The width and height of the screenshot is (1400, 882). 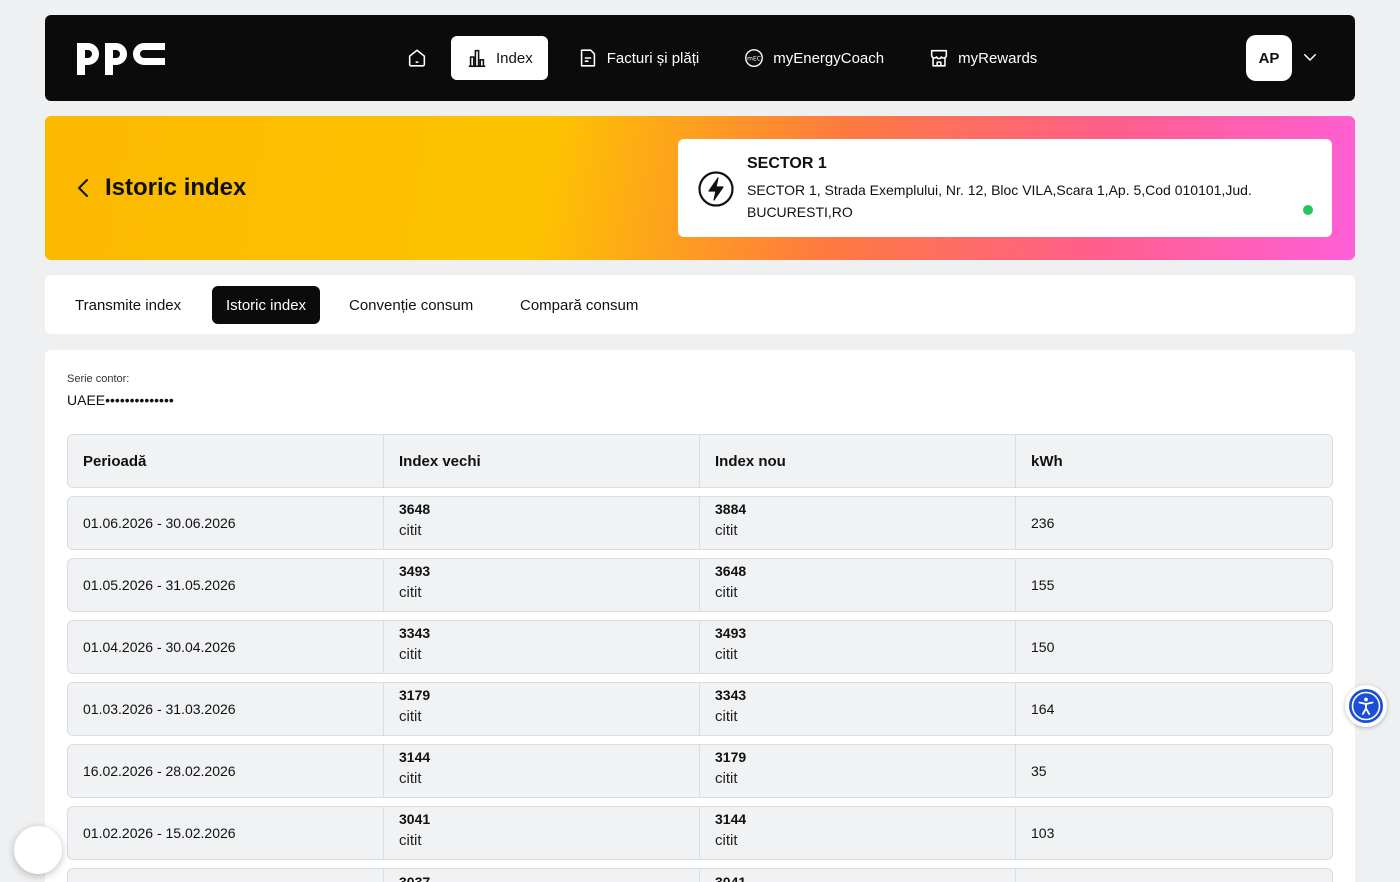 What do you see at coordinates (121, 57) in the screenshot?
I see `ppc-logo` at bounding box center [121, 57].